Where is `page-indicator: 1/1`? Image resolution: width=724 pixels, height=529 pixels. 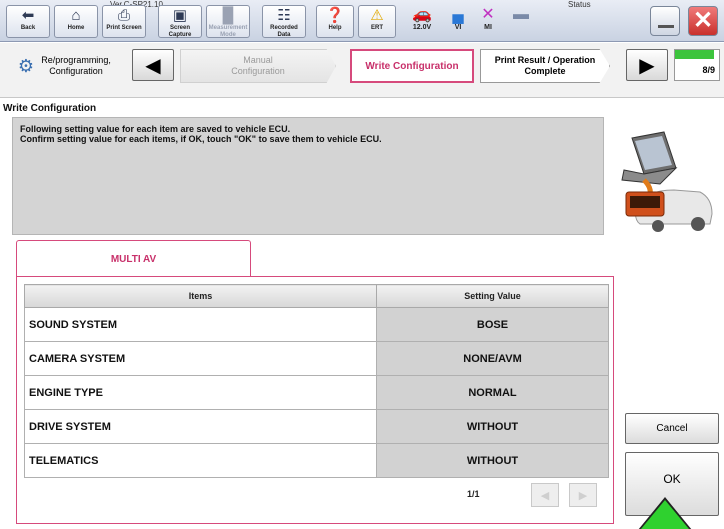
page-indicator: 1/1 is located at coordinates (473, 494).